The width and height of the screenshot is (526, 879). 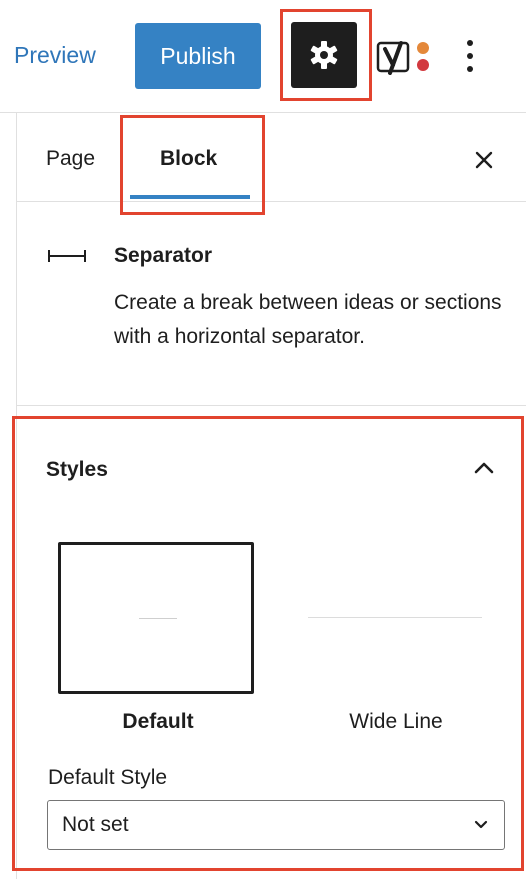 What do you see at coordinates (77, 470) in the screenshot?
I see `styles-panel-title: Styles` at bounding box center [77, 470].